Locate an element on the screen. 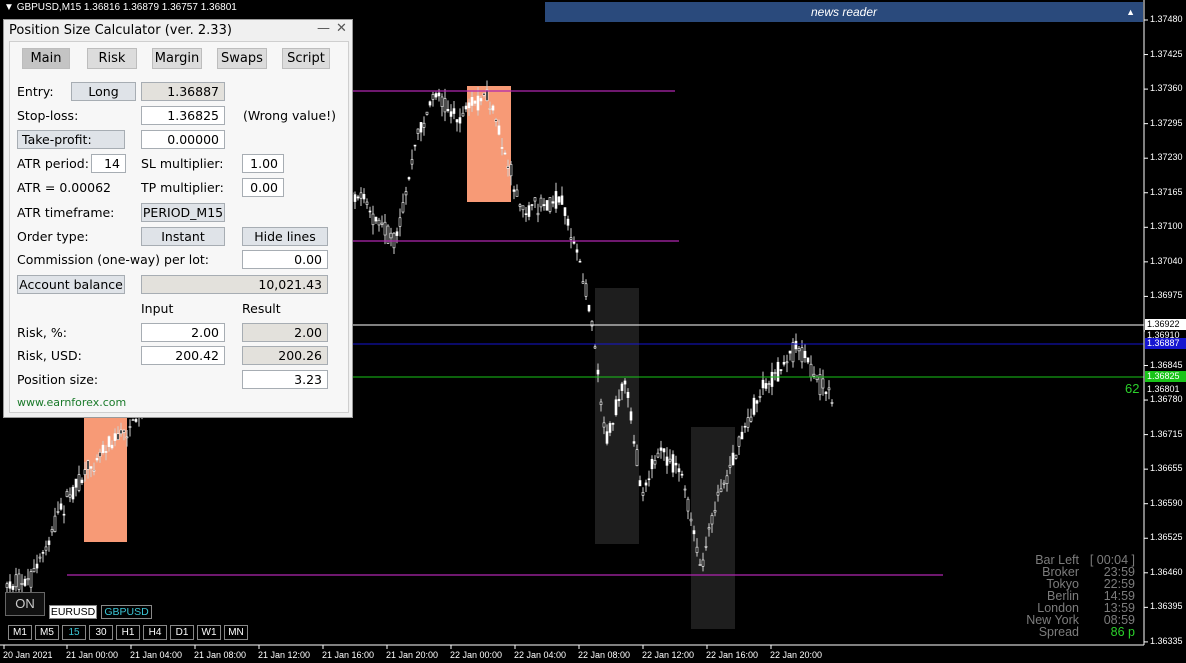  position-size-label: Position size: is located at coordinates (58, 379).